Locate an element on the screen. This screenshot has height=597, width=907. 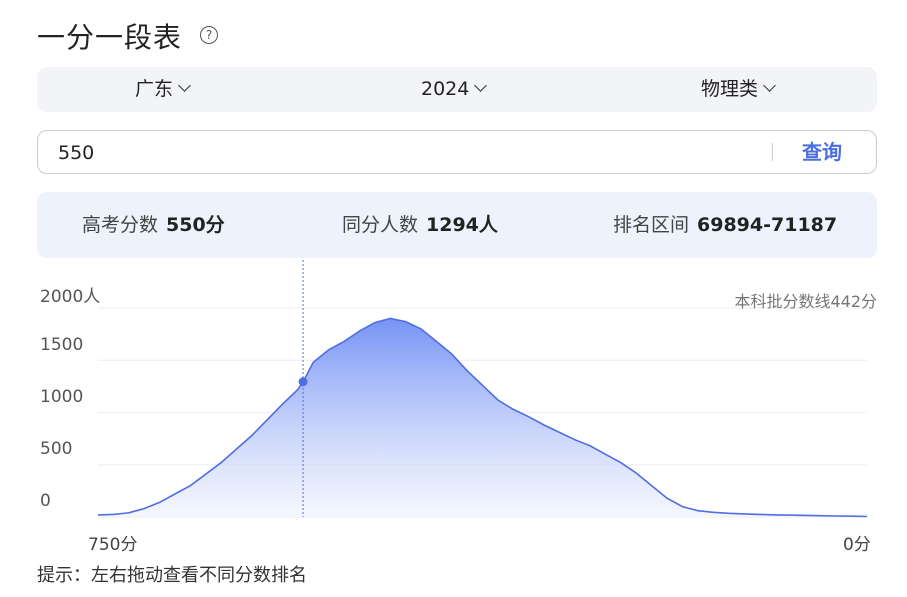
province-label: 广东 is located at coordinates (154, 89).